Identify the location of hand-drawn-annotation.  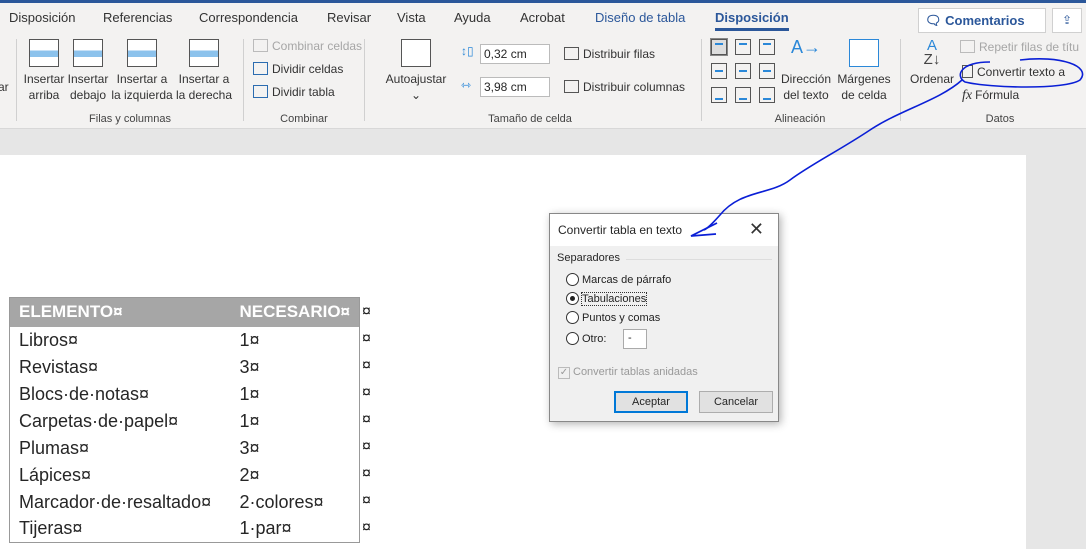
(887, 147).